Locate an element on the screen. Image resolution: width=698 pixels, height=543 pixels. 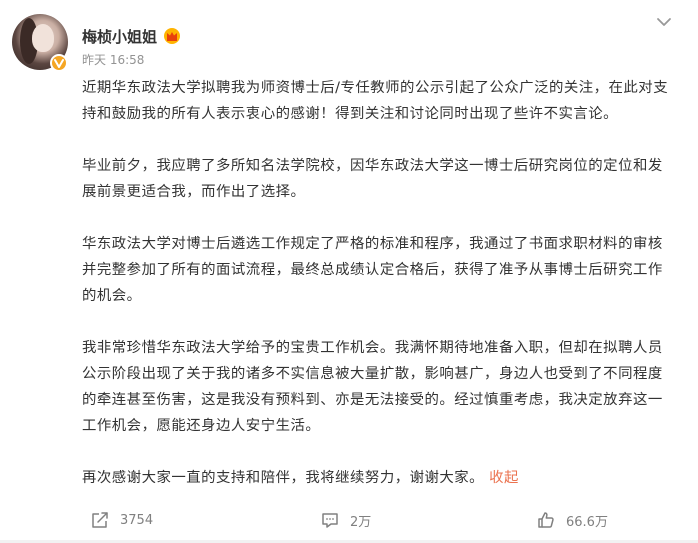
comment-button: 2万 is located at coordinates (345, 520).